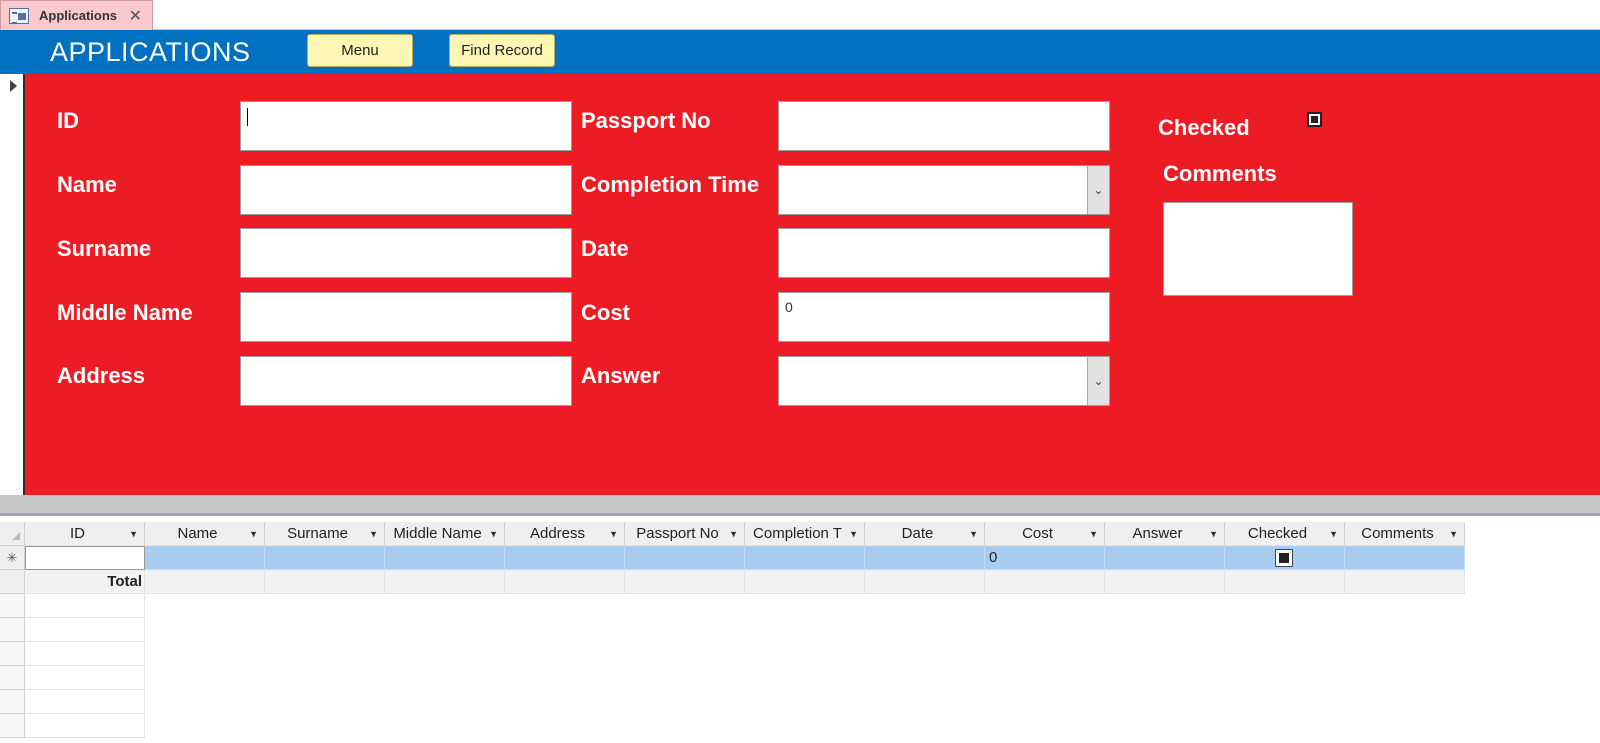  Describe the element at coordinates (685, 558) in the screenshot. I see `new-row-passport-no-cell` at that location.